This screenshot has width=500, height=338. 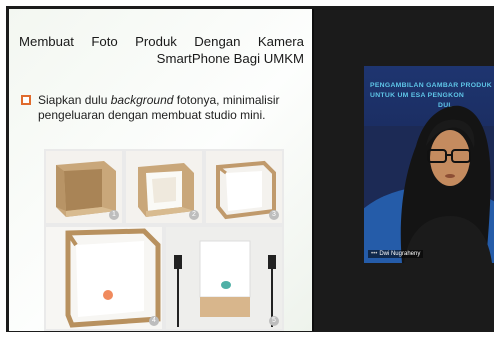 I want to click on participant-name-tag: ••• Dwi Nugraheny, so click(x=396, y=254).